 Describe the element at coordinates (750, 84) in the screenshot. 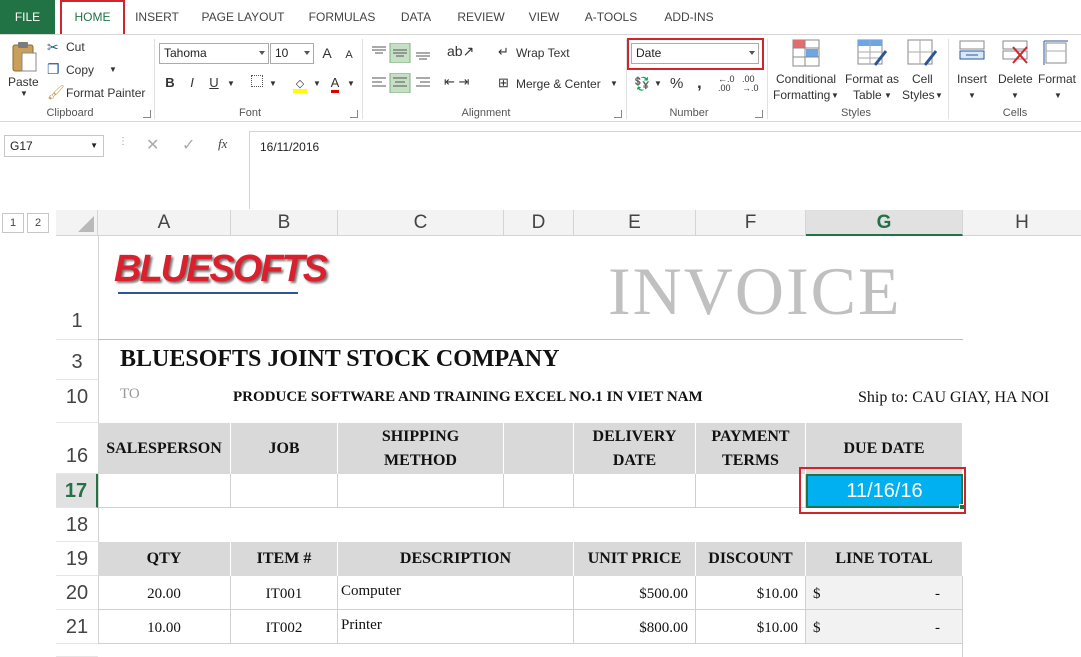

I see `decrease-decimal-icon: .00 →.0` at that location.